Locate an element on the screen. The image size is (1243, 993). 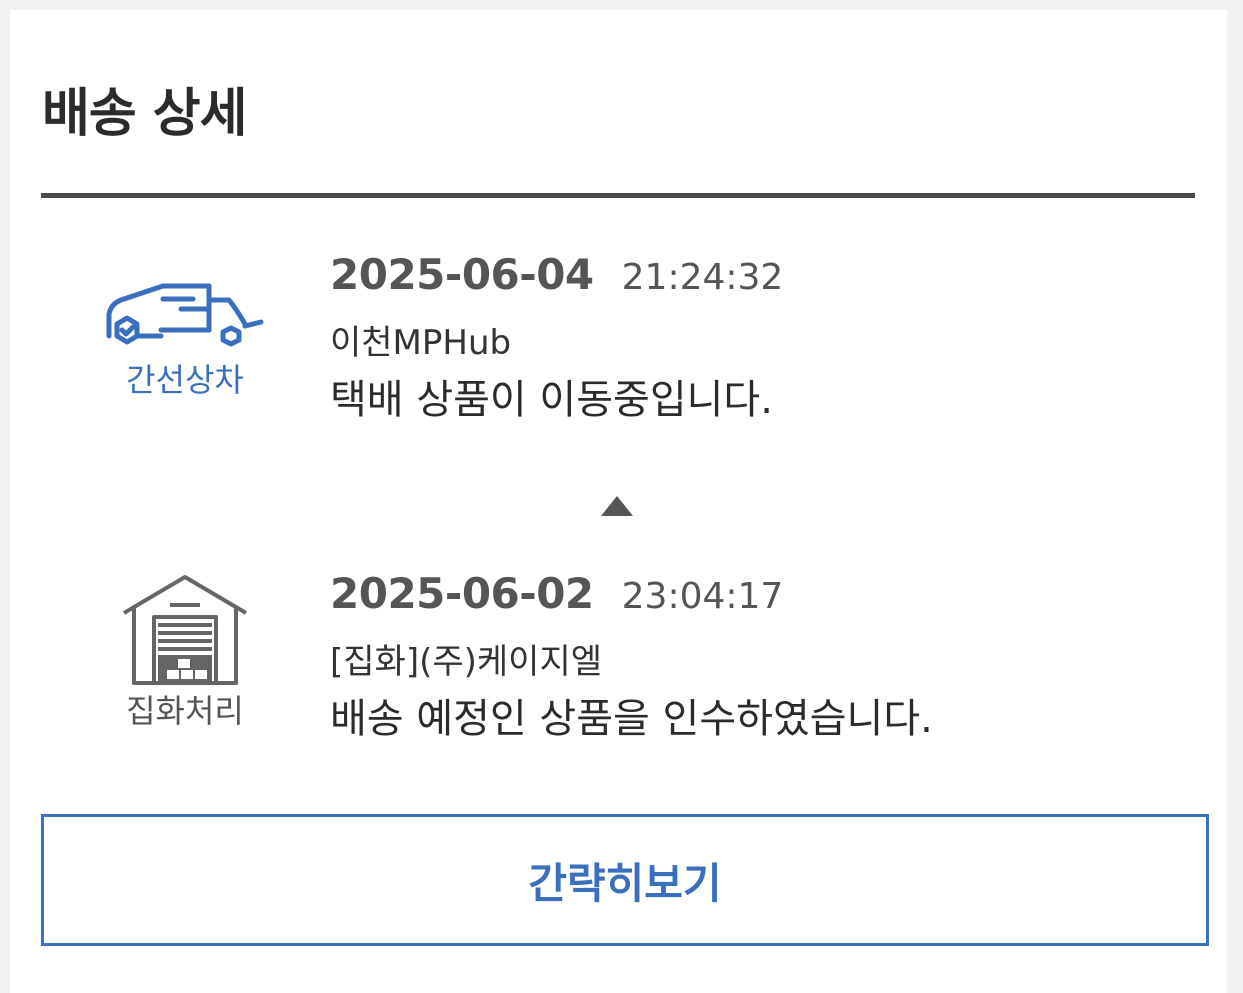
event-status-box: 간선상차 is located at coordinates (185, 337).